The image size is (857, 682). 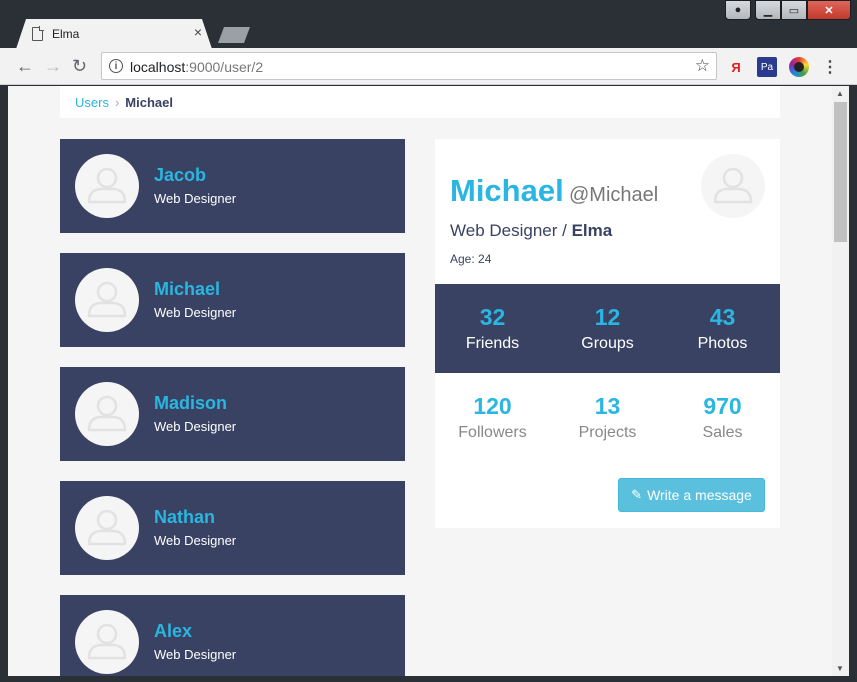 I want to click on secondary-stats: 120 Followers 13 Projects 970 Sales, so click(x=607, y=417).